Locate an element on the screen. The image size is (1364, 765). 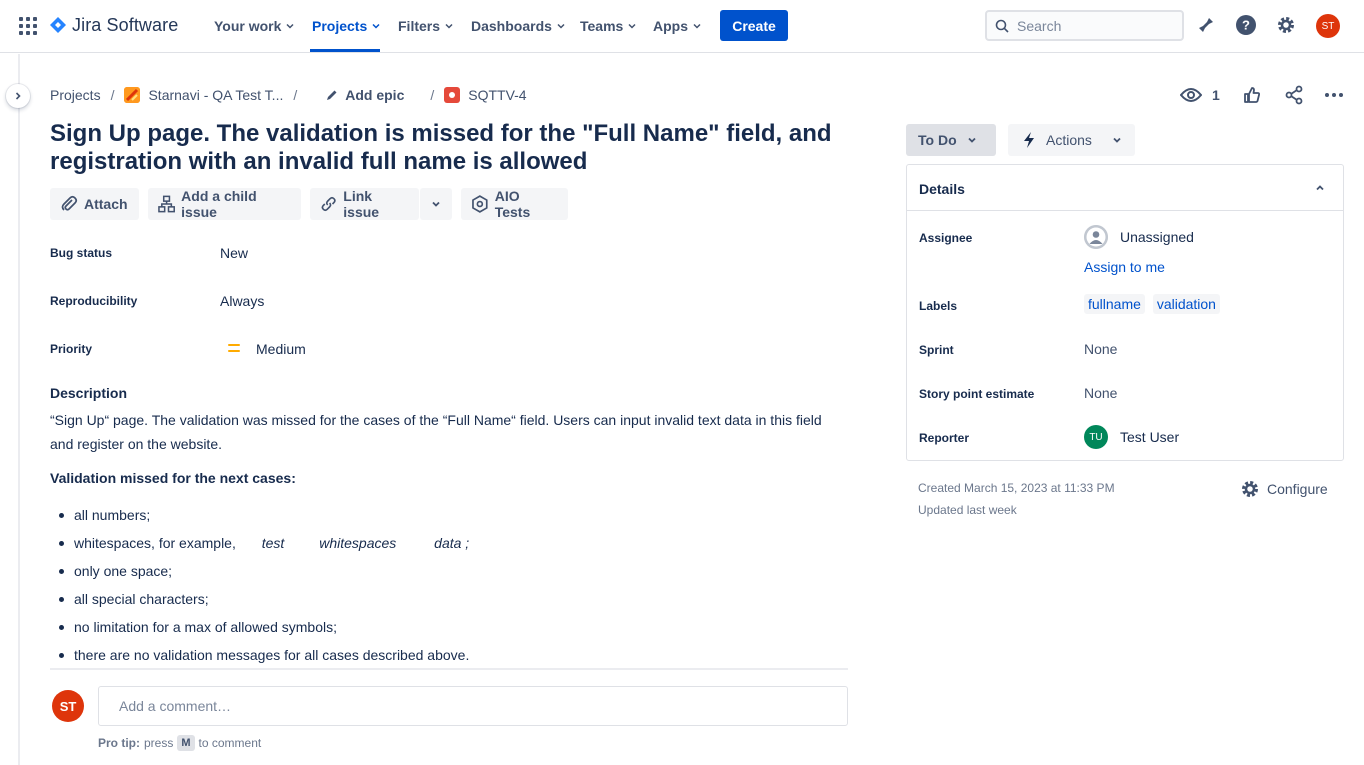
priority-value: Medium is located at coordinates (281, 349).